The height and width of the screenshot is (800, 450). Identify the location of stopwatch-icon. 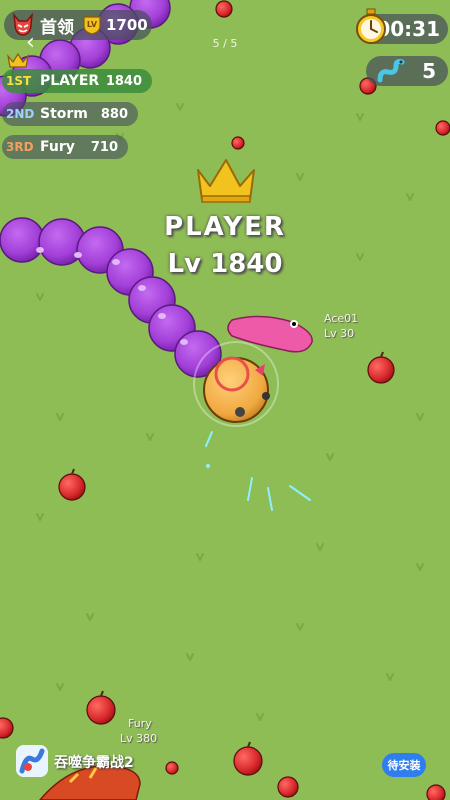
(371, 26).